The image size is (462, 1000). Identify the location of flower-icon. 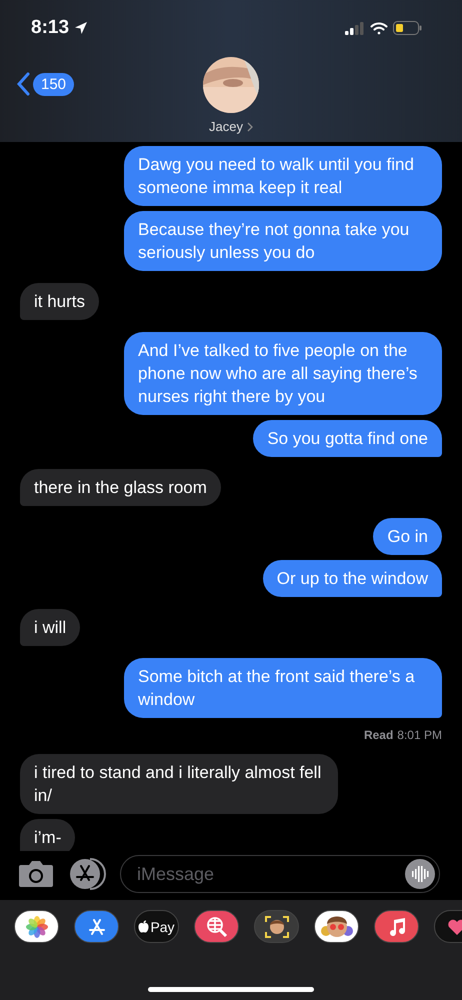
(36, 926).